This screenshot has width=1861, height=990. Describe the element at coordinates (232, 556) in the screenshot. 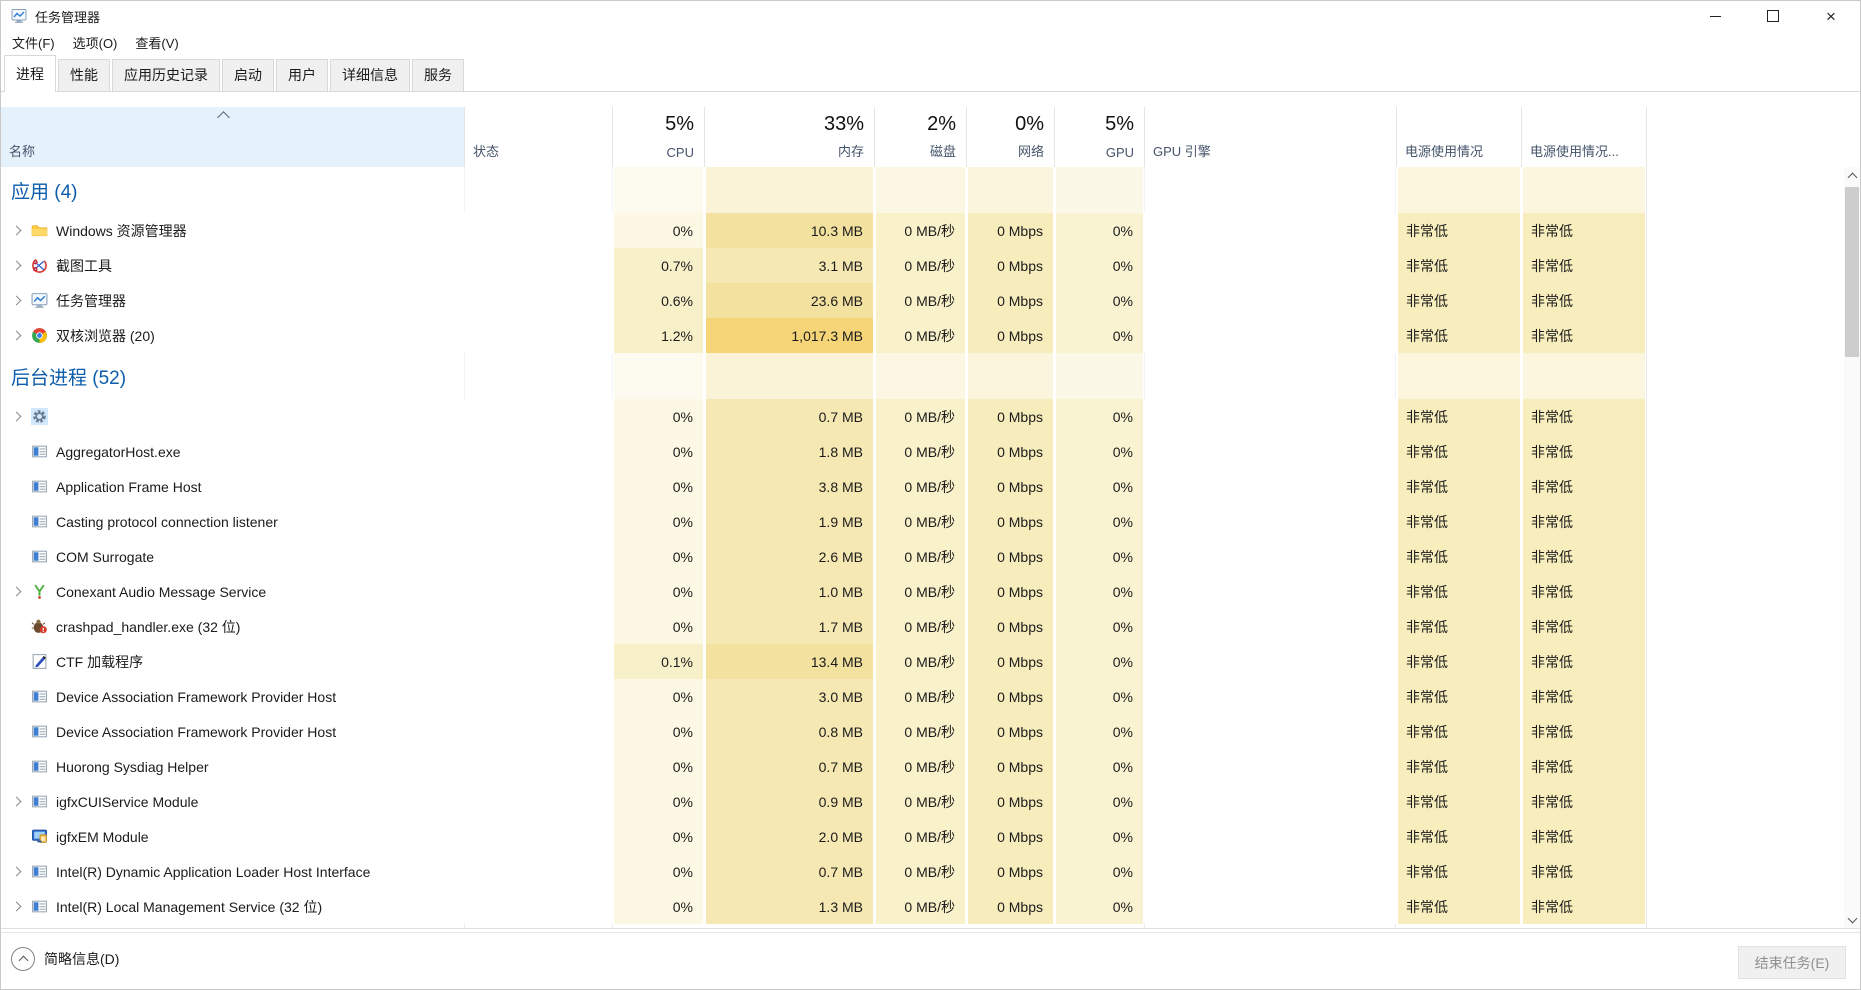

I see `process-name-cell: COM Surrogate` at that location.